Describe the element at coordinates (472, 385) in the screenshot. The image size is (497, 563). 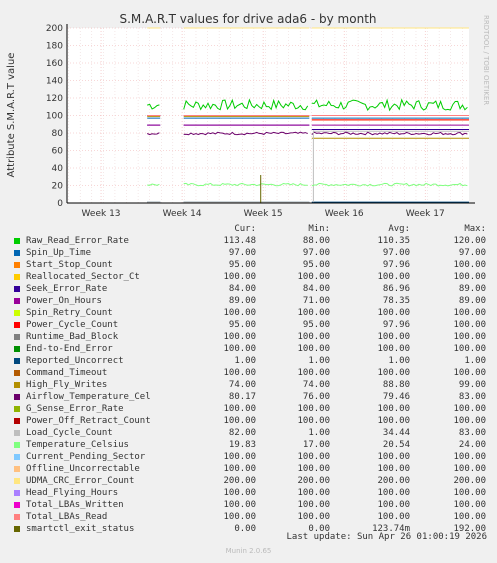
I see `legend-max-value: 99.00` at that location.